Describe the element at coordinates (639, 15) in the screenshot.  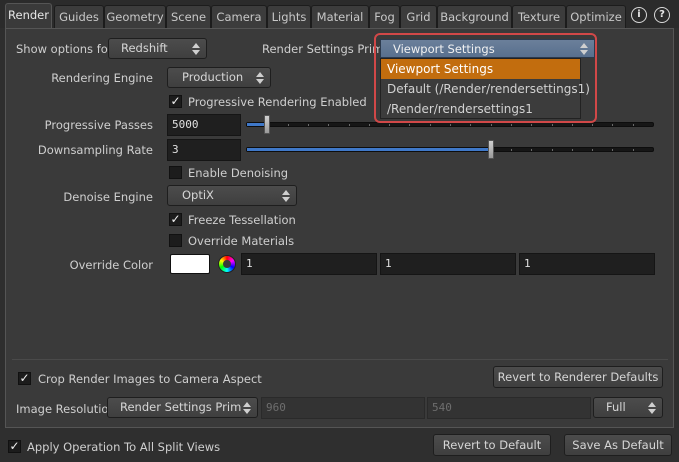
I see `info-icon: i` at that location.